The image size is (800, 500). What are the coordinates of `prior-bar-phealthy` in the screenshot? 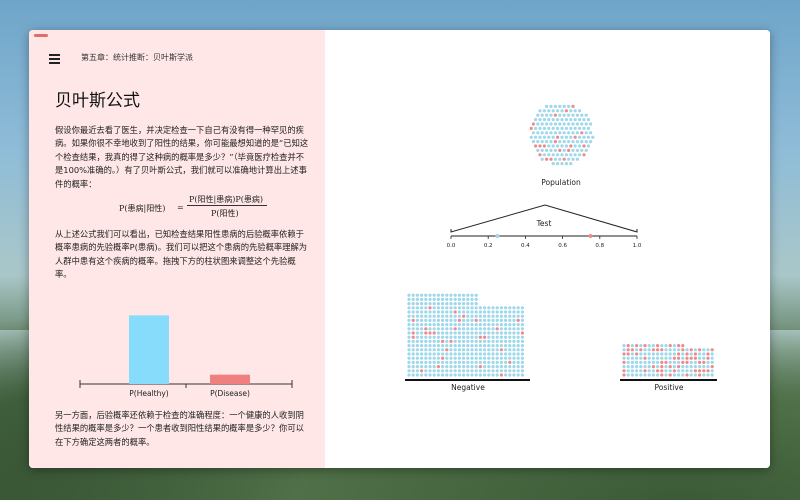 It's located at (149, 349).